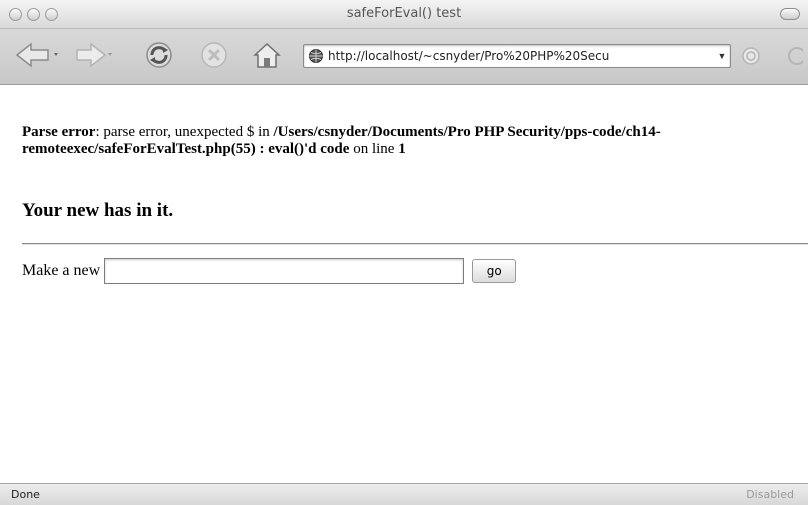 This screenshot has width=808, height=505. Describe the element at coordinates (793, 56) in the screenshot. I see `search-engine-icon` at that location.